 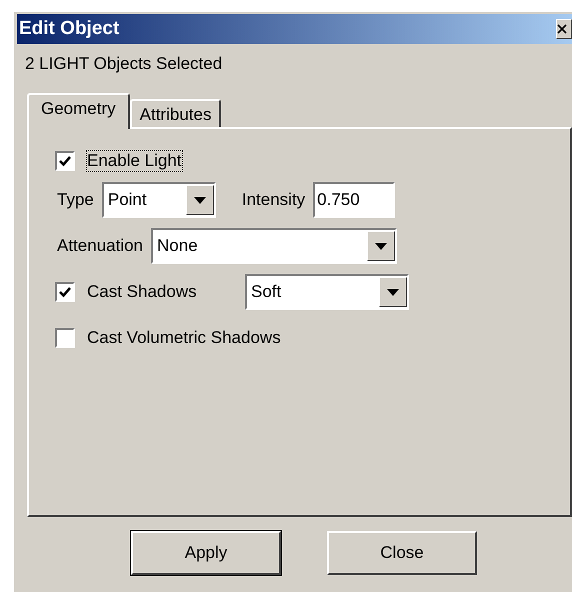 What do you see at coordinates (159, 200) in the screenshot?
I see `dropdown: Point` at bounding box center [159, 200].